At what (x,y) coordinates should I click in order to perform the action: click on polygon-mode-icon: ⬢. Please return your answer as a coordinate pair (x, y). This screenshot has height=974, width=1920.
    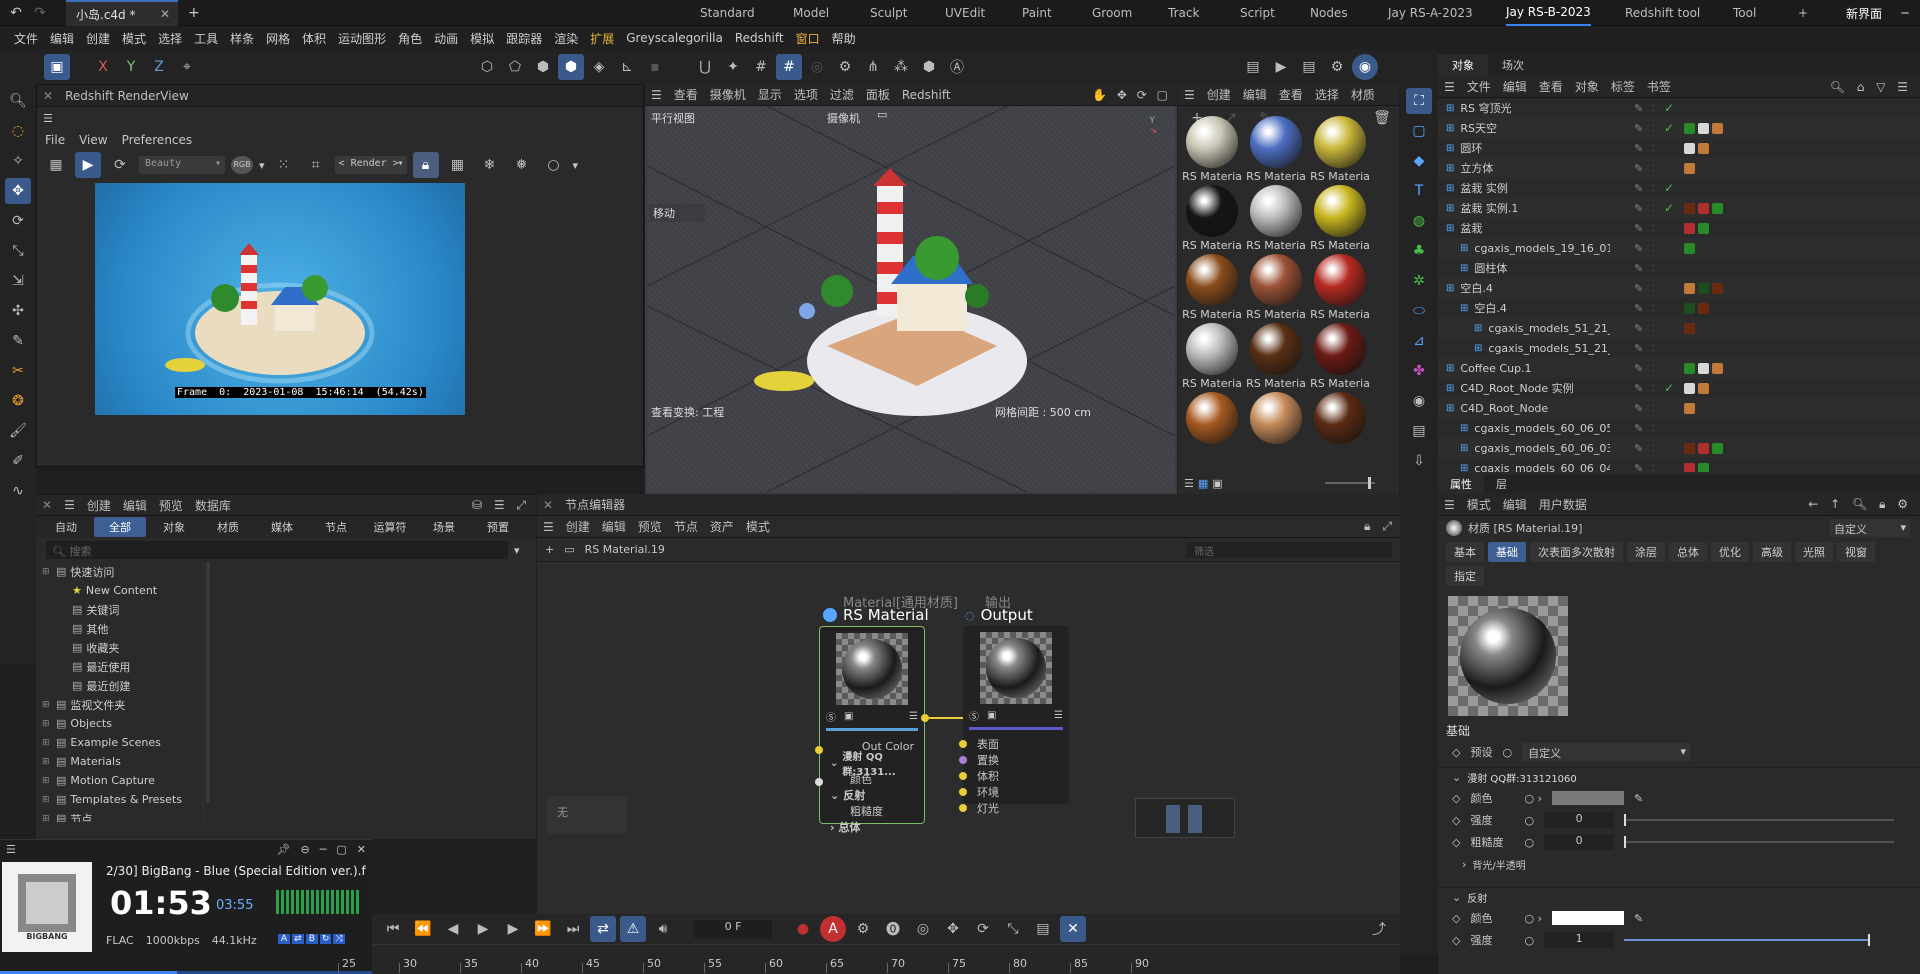
    Looking at the image, I should click on (543, 67).